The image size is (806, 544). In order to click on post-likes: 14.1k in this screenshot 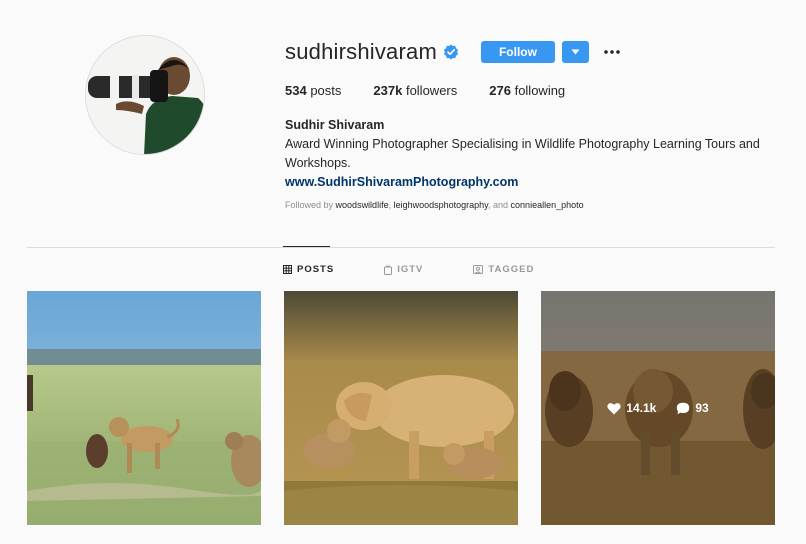, I will do `click(631, 408)`.